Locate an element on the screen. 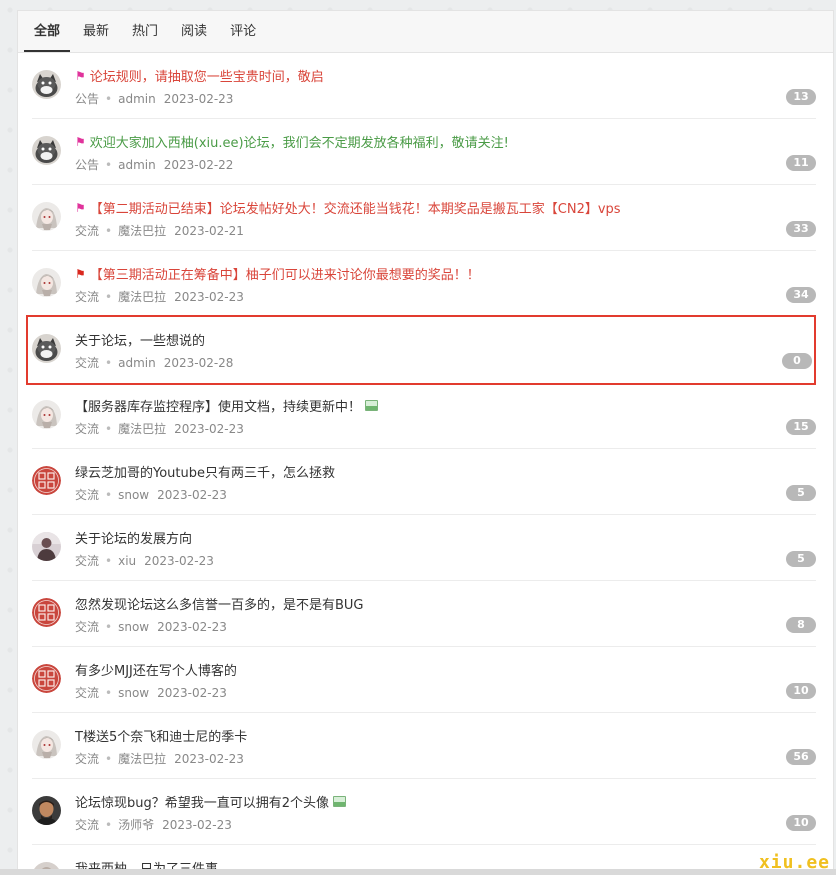 The height and width of the screenshot is (875, 836). topic-title-text: 有多少MJJ还在写个人博客的 is located at coordinates (156, 669).